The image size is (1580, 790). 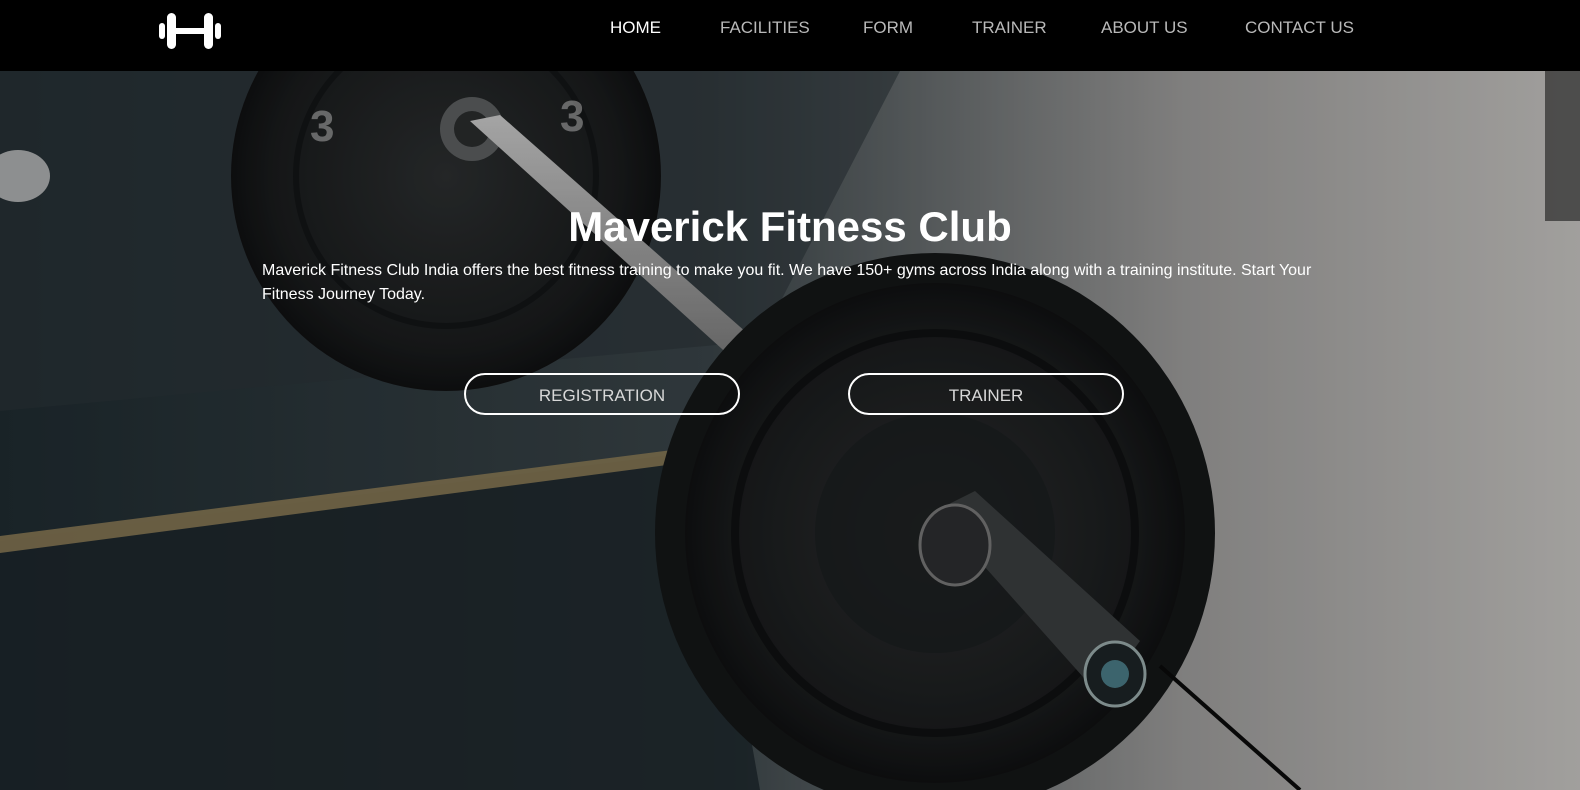 I want to click on nav-item-about-us: ABOUT US, so click(x=1144, y=28).